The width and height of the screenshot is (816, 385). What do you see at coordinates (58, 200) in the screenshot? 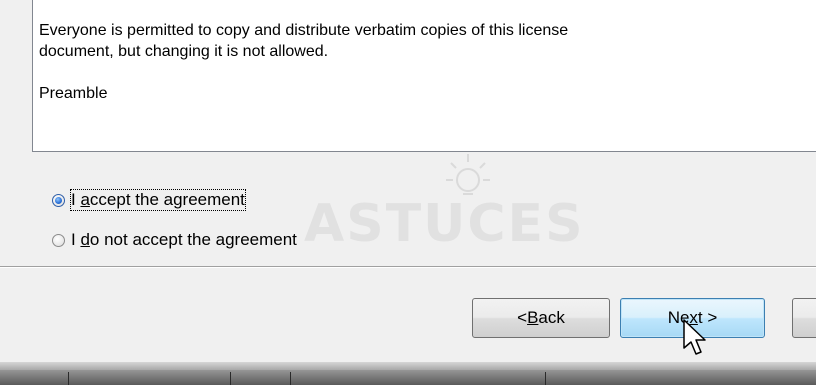
I see `accept-radio-button` at bounding box center [58, 200].